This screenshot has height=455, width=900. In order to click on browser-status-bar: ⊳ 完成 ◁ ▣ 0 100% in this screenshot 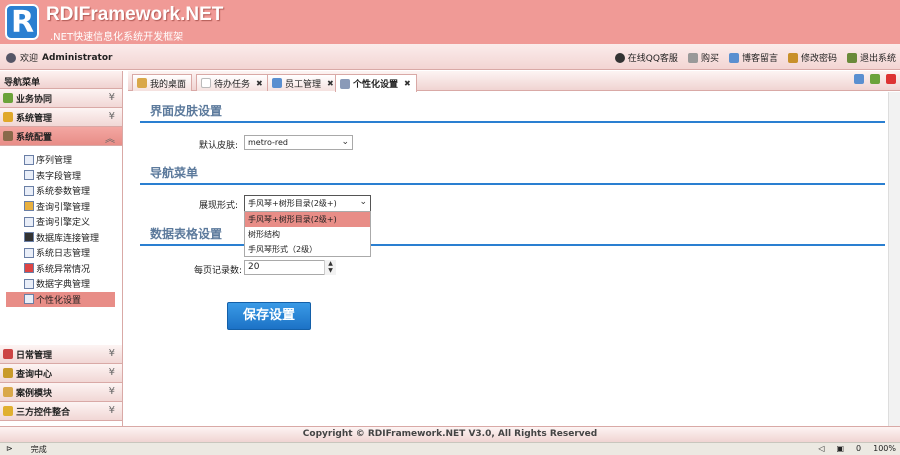, I will do `click(450, 448)`.